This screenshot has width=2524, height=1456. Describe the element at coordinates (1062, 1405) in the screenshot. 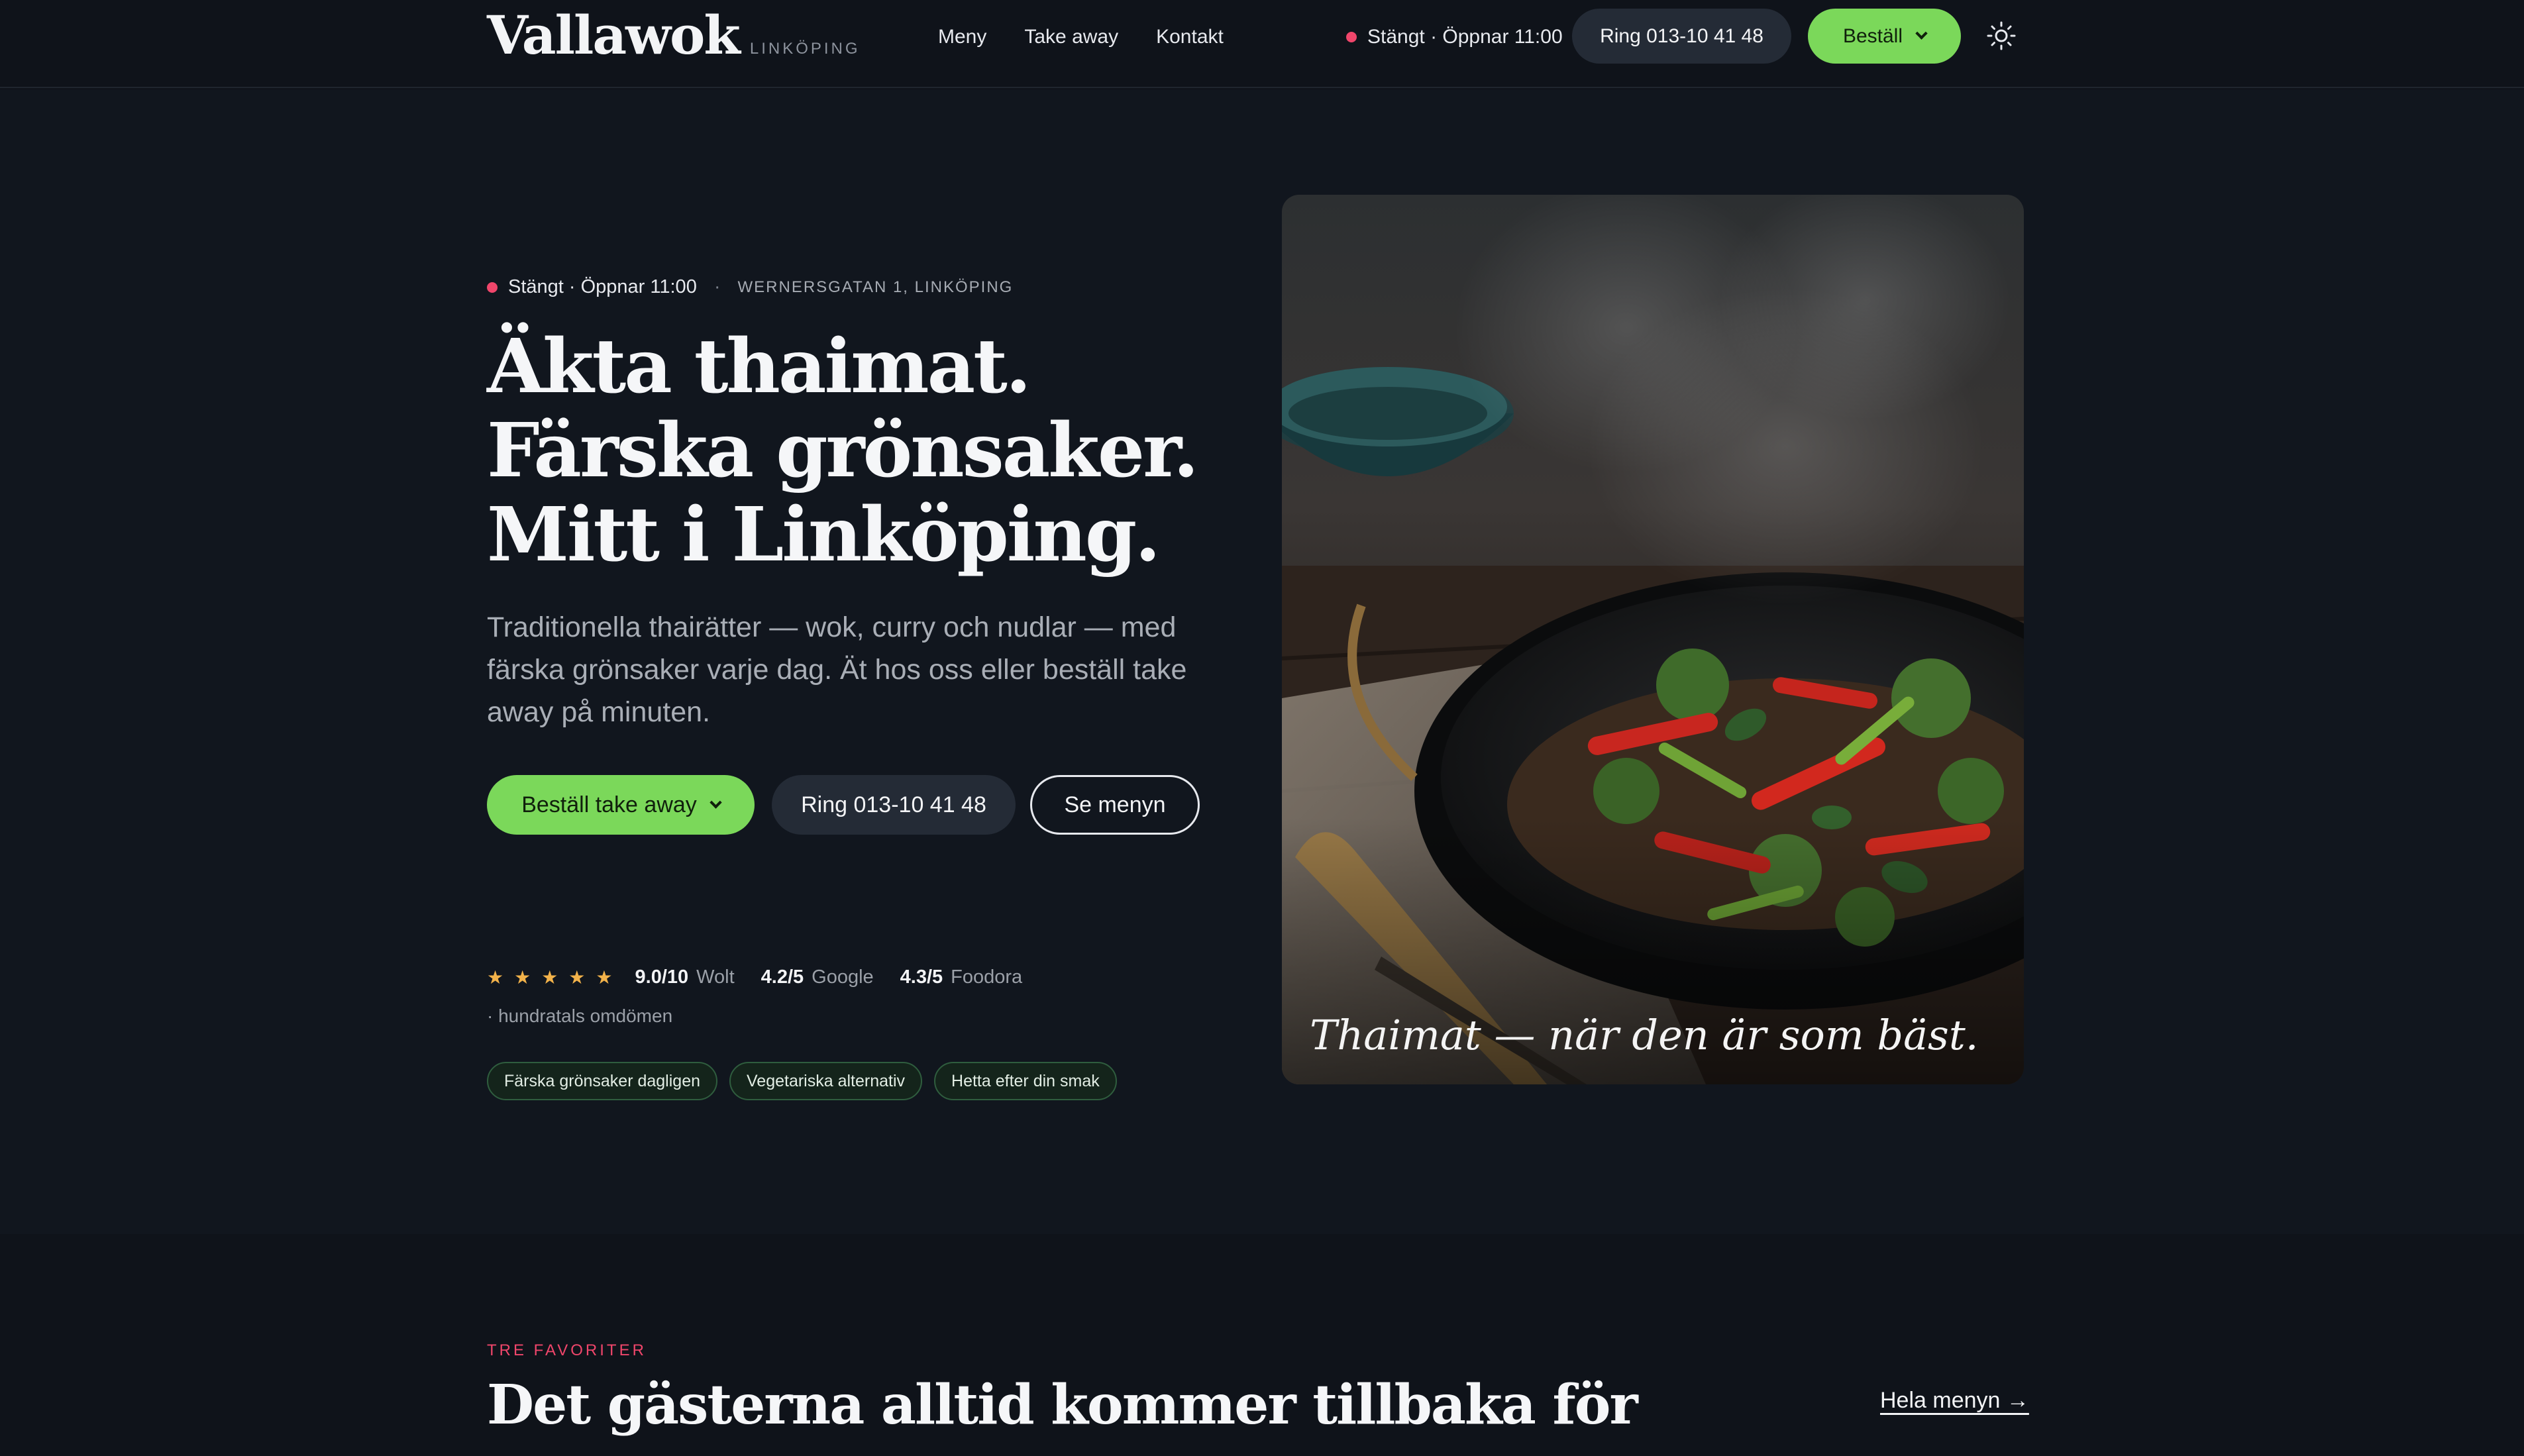

I see `favorites-title: Det gästerna alltid kommer tillbaka för` at that location.